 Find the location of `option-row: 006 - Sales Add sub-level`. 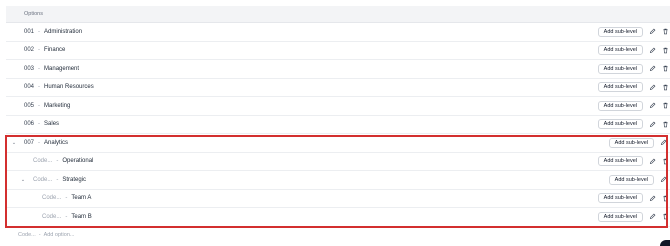

option-row: 006 - Sales Add sub-level is located at coordinates (338, 125).